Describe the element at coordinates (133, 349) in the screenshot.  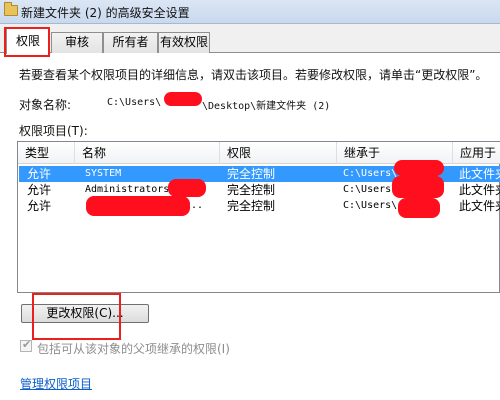
I see `inherit-permissions-label: 包括可从该对象的父项继承的权限(I)` at that location.